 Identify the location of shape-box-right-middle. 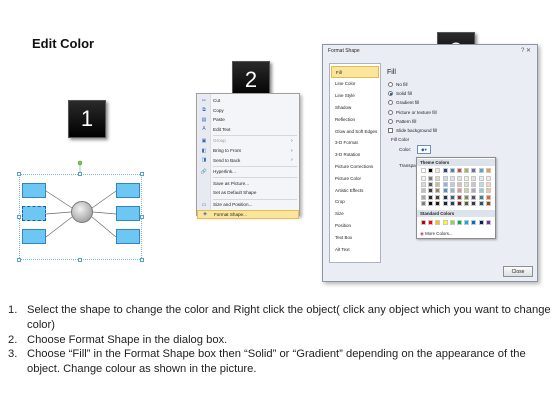
(128, 213).